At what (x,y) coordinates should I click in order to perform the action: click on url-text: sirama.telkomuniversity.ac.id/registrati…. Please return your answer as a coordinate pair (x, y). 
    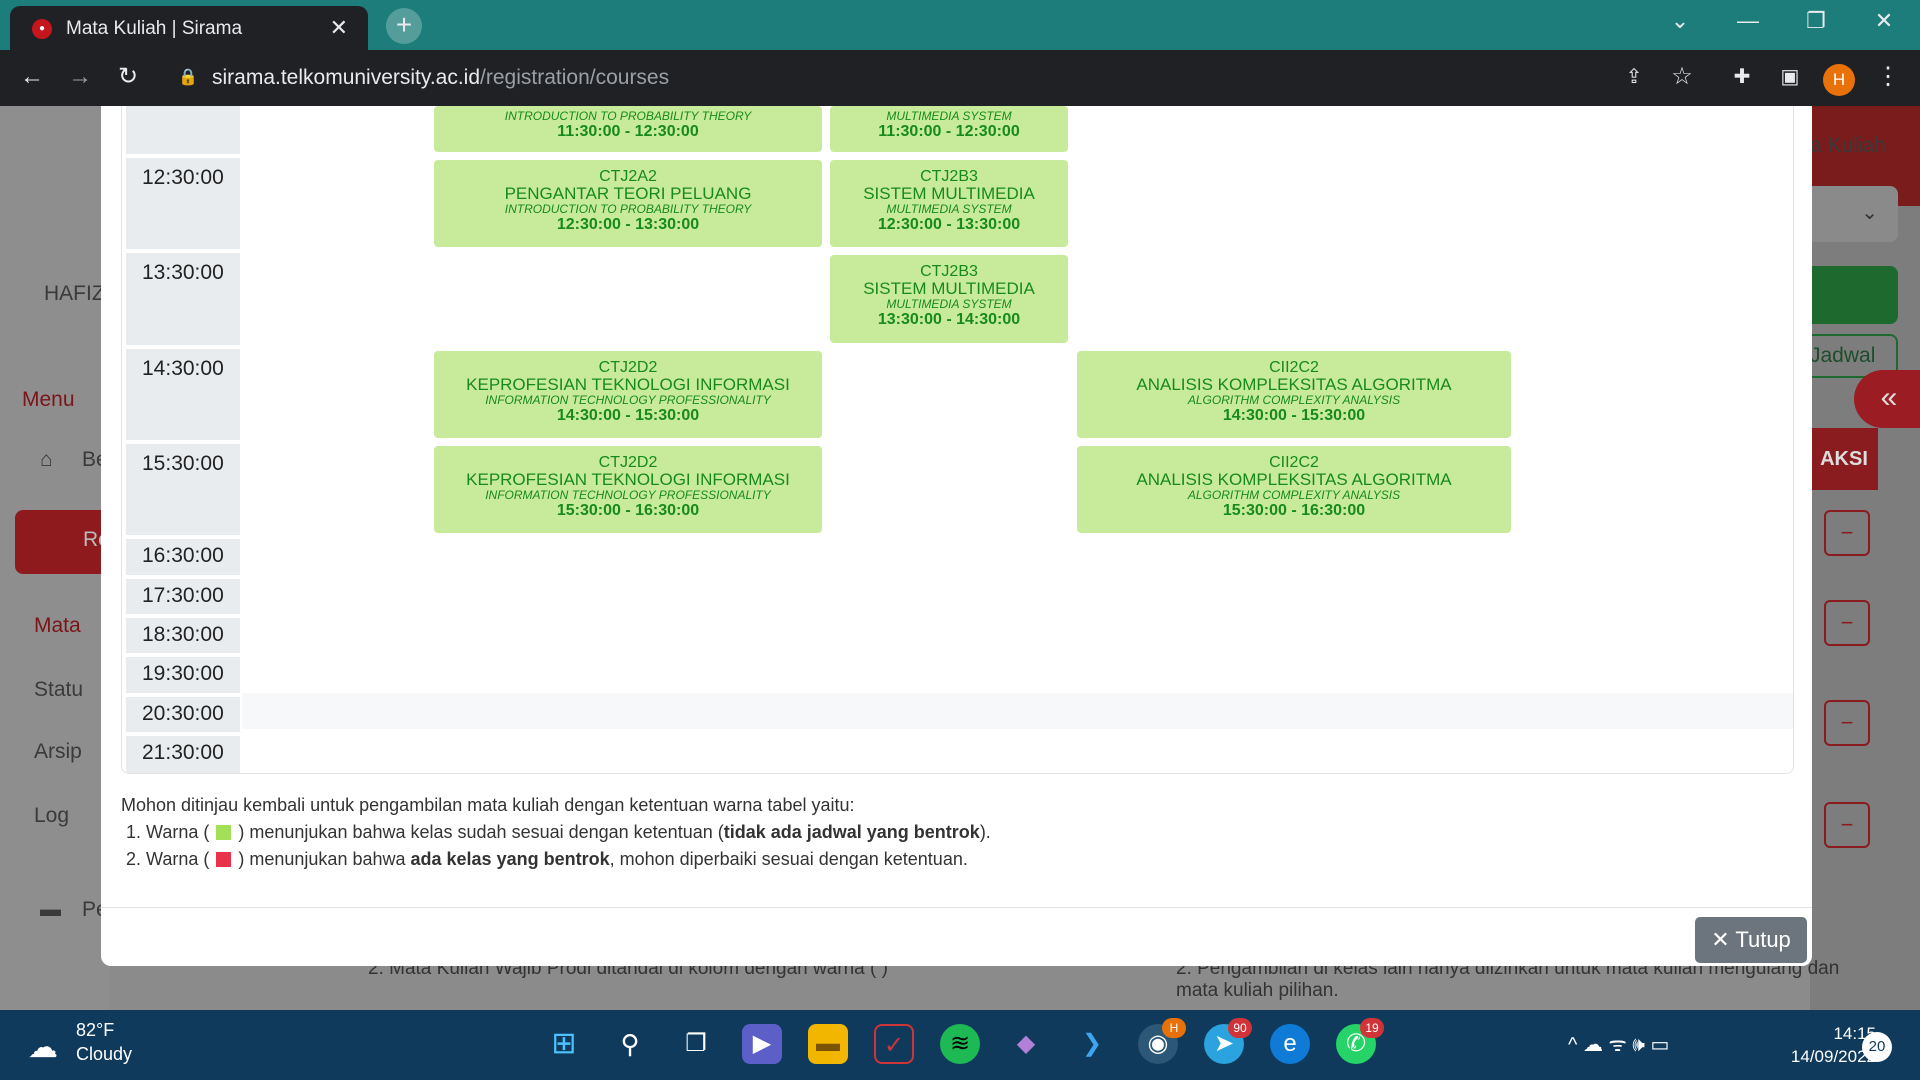
    Looking at the image, I should click on (440, 78).